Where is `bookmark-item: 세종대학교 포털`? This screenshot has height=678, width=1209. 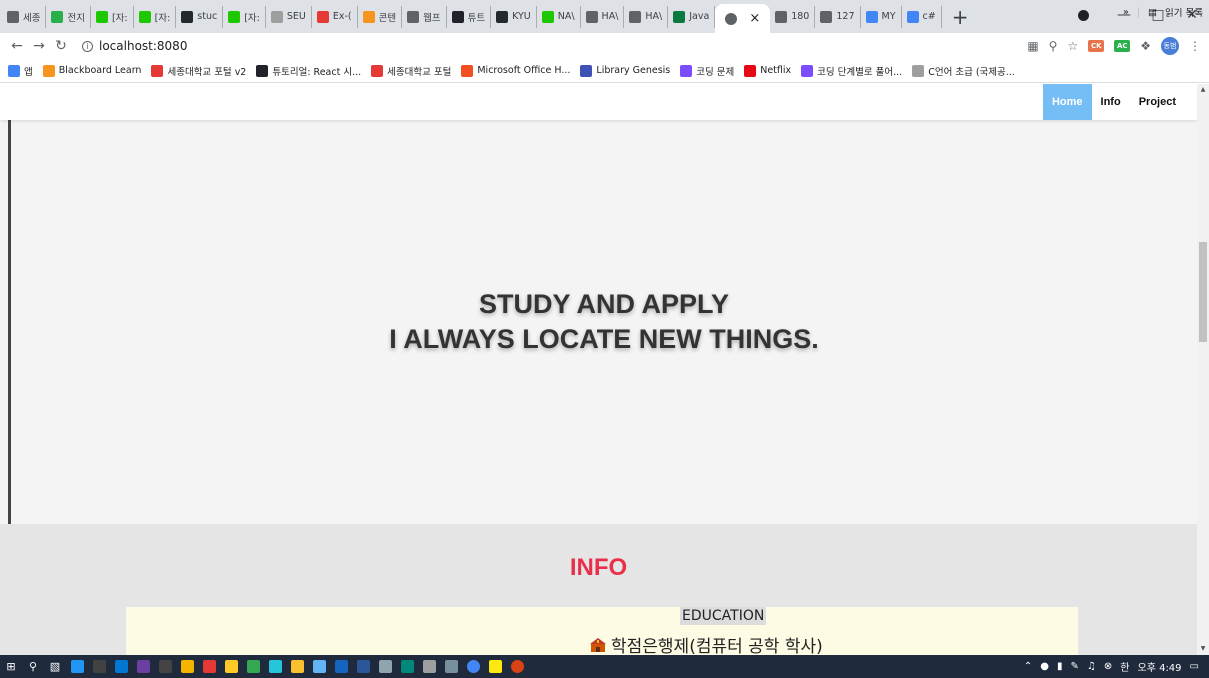
bookmark-item: 세종대학교 포털 is located at coordinates (411, 71).